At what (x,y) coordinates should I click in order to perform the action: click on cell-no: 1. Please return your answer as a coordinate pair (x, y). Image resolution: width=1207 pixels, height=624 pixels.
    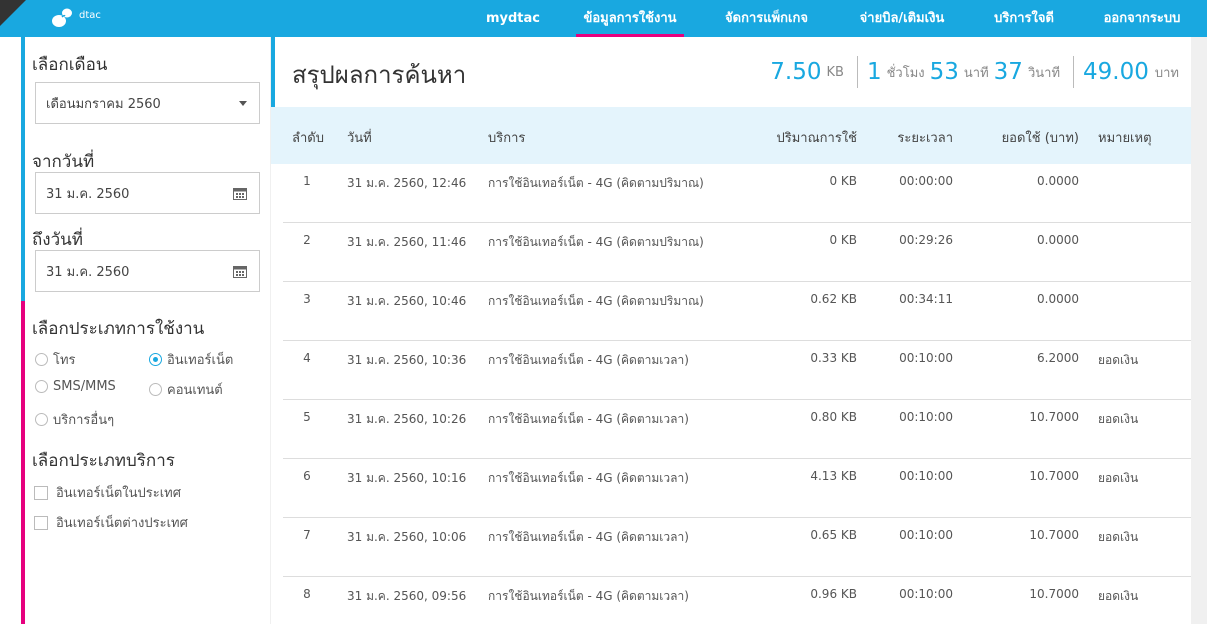
    Looking at the image, I should click on (307, 181).